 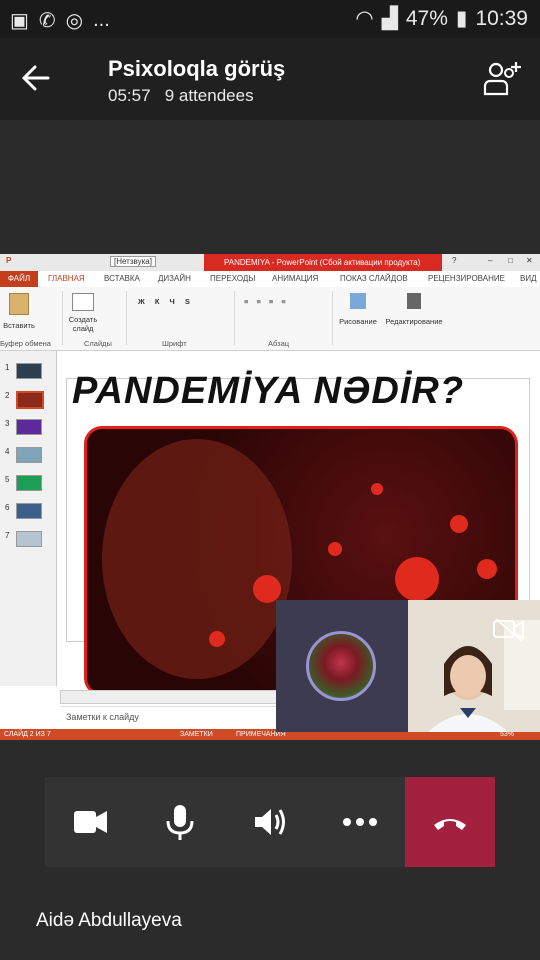 What do you see at coordinates (501, 18) in the screenshot?
I see `clock: 10:39` at bounding box center [501, 18].